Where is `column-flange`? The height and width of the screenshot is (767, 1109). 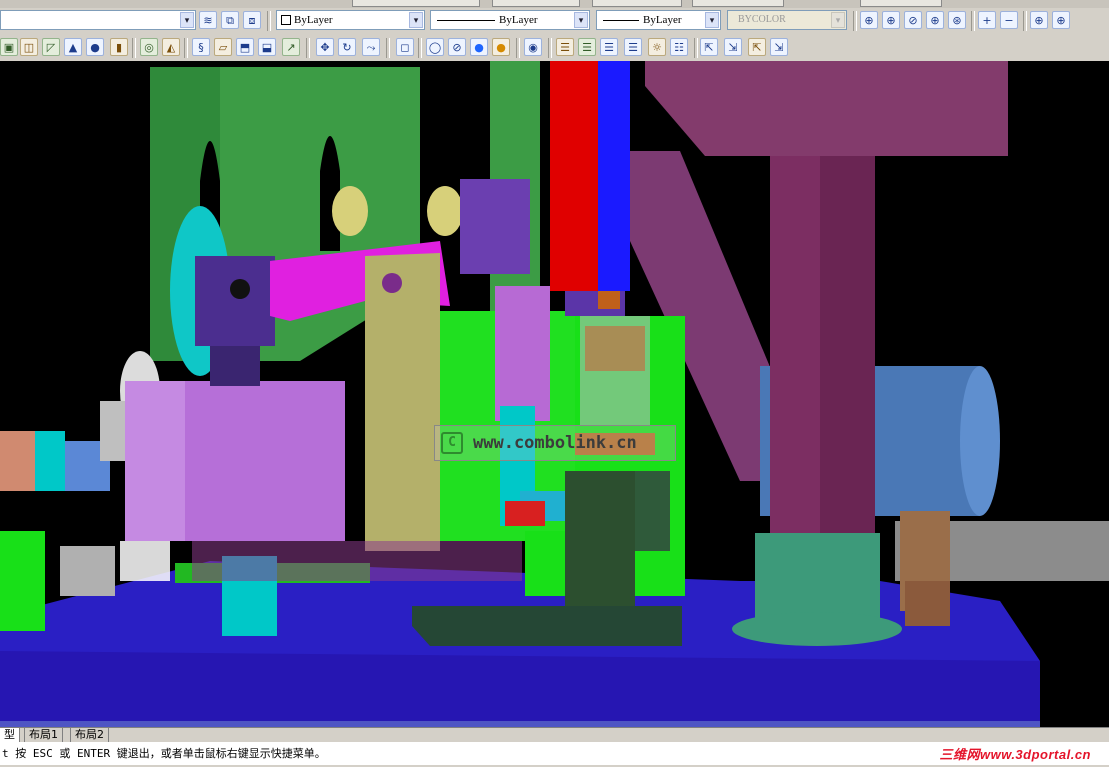
column-flange is located at coordinates (817, 629).